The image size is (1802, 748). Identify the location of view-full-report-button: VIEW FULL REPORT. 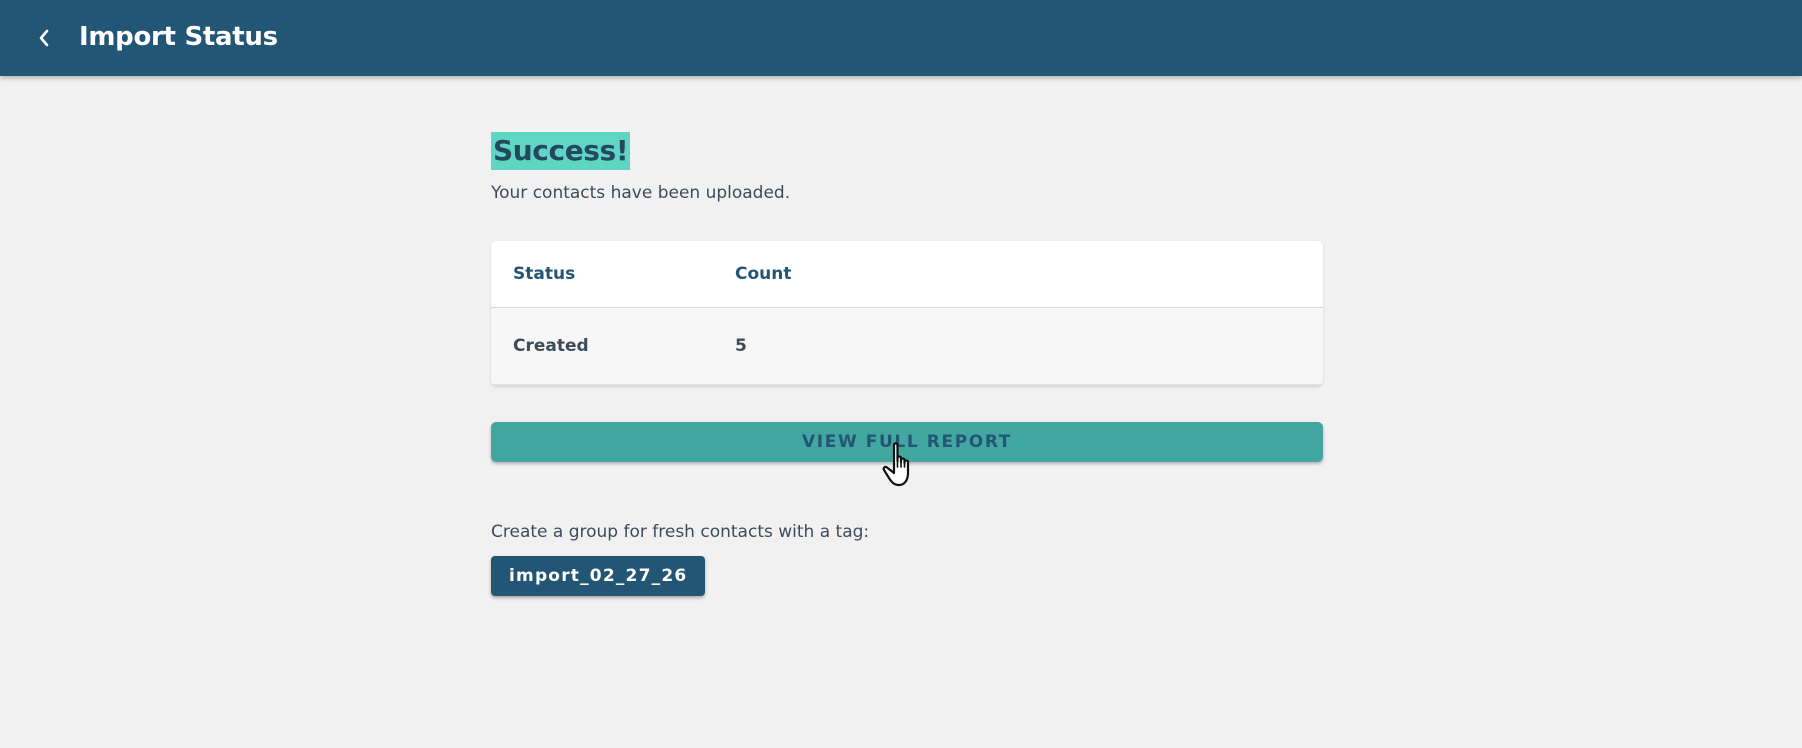
(907, 442).